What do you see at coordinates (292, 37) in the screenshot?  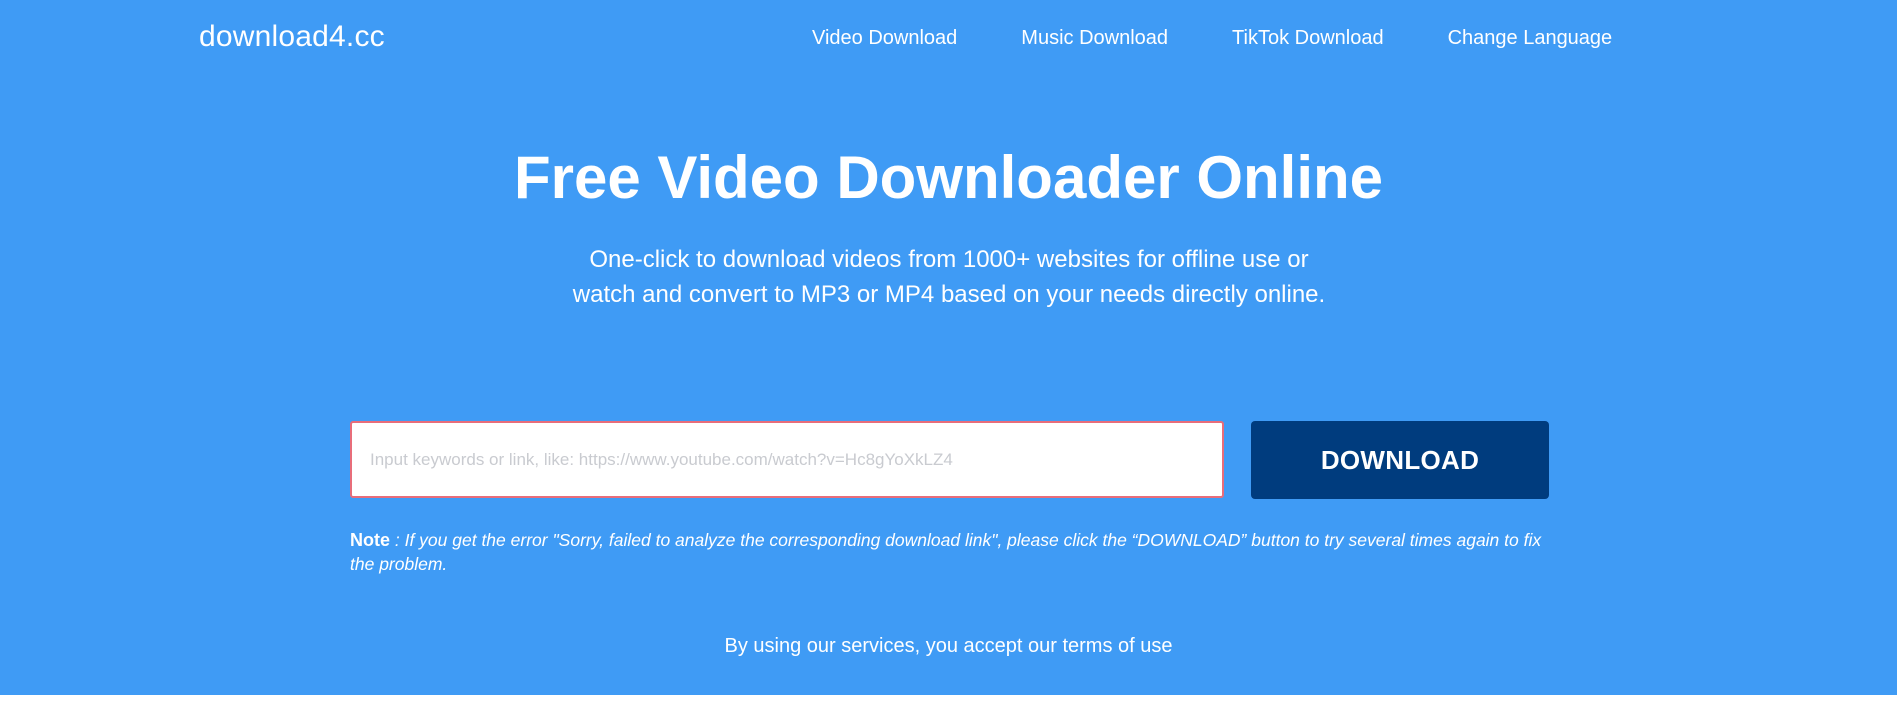 I see `site-logo: download4.cc` at bounding box center [292, 37].